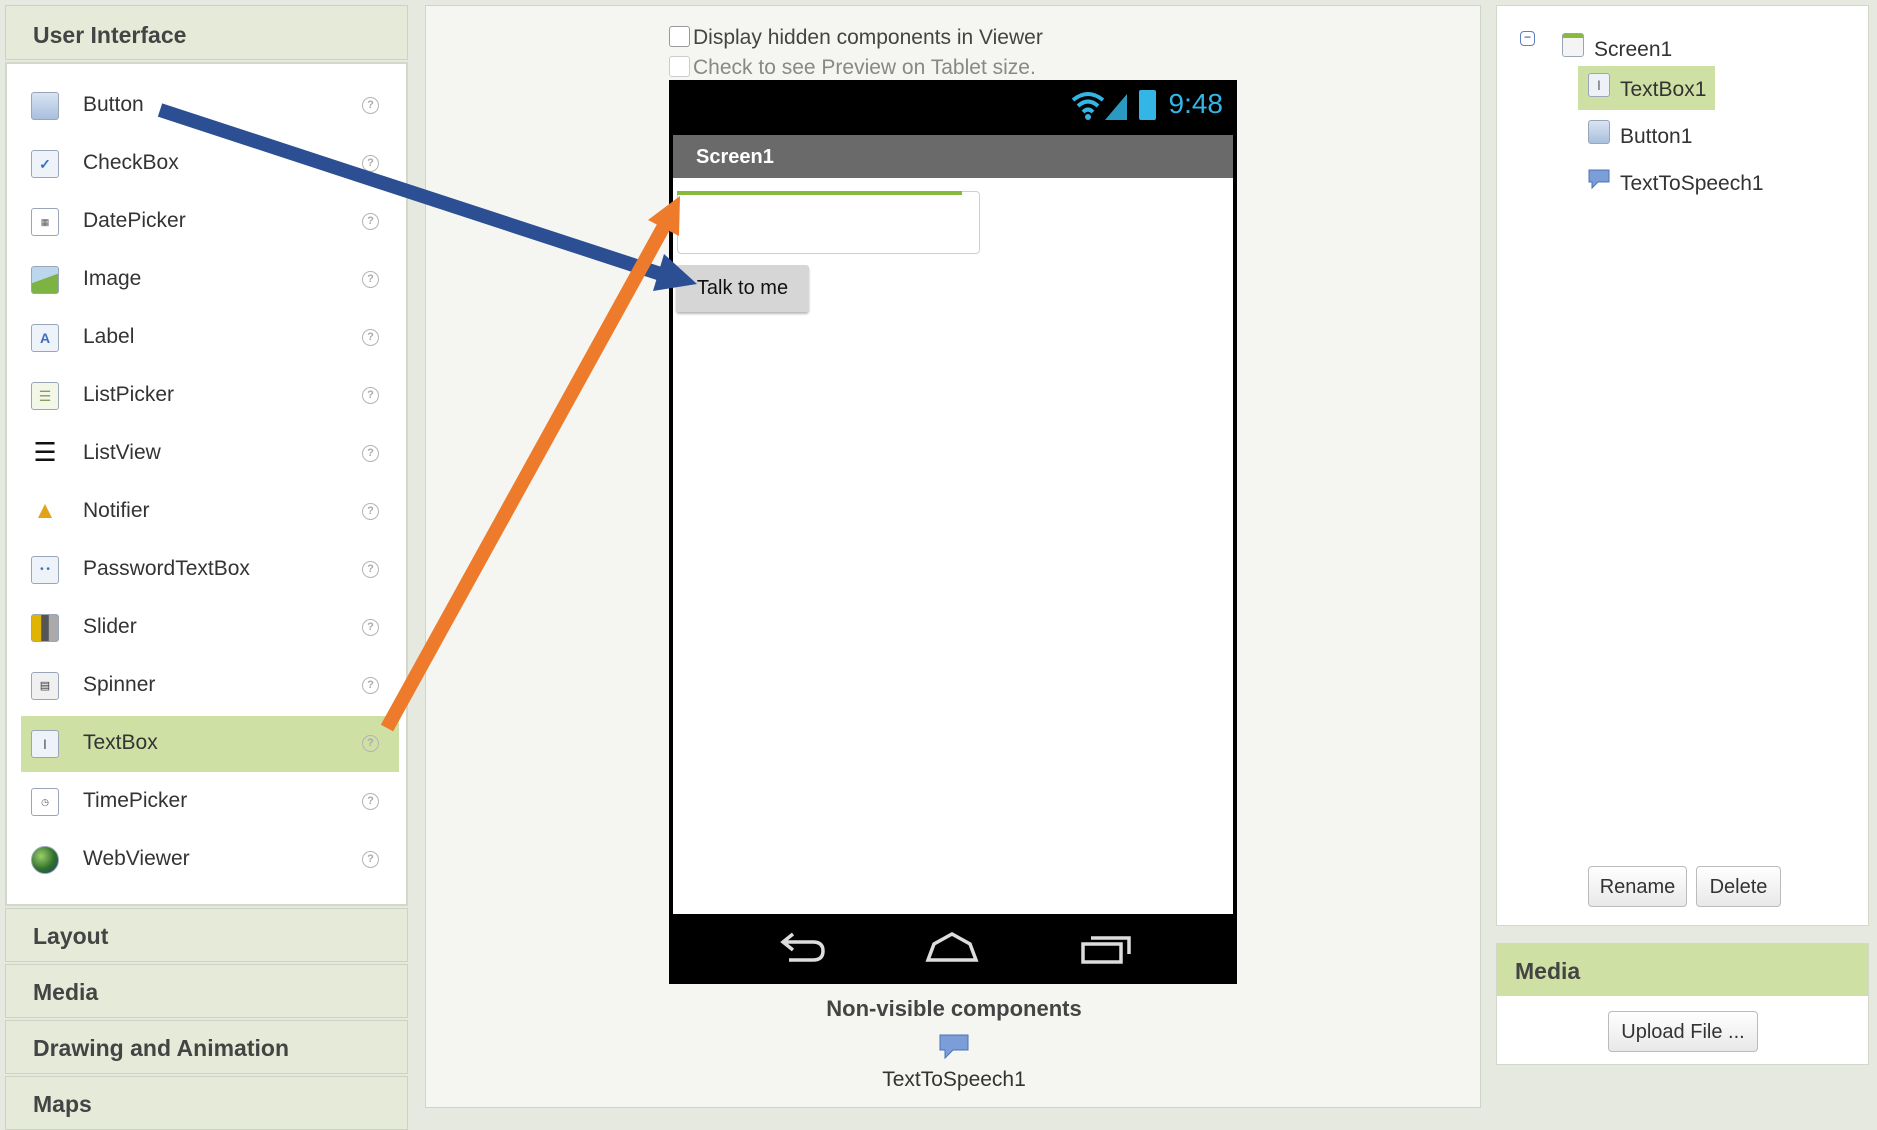 This screenshot has height=1130, width=1877. Describe the element at coordinates (210, 222) in the screenshot. I see `palette-item-datepicker: ▦ DatePicker ?` at that location.